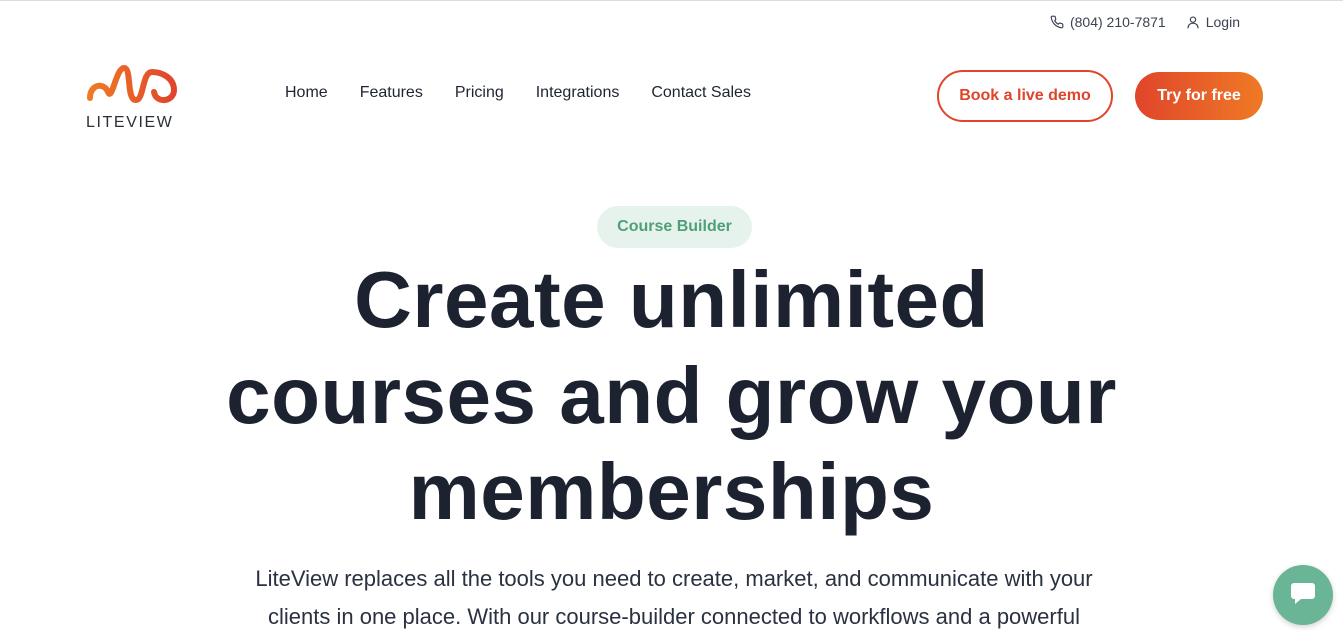 Image resolution: width=1343 pixels, height=639 pixels. Describe the element at coordinates (671, 299) in the screenshot. I see `headline-line: Create unlimited` at that location.